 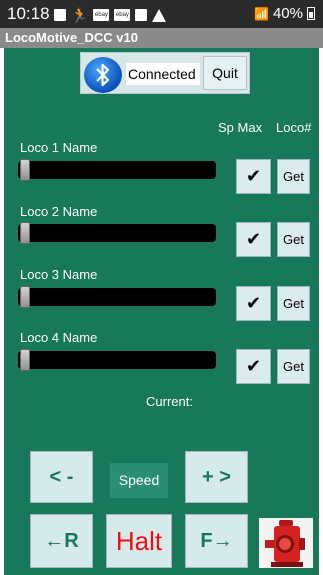 I want to click on loco-2-speed-slider, so click(x=117, y=233).